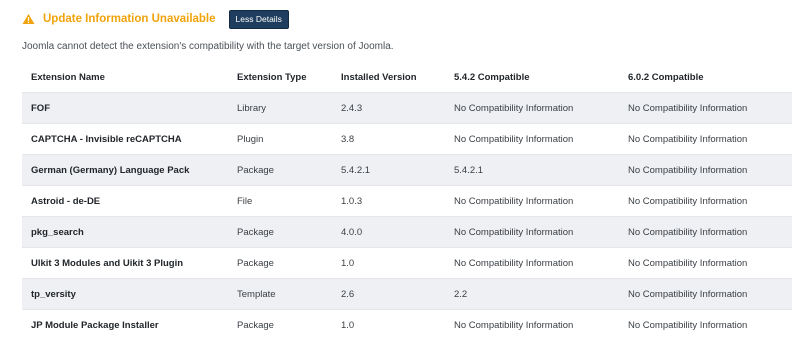 This screenshot has height=352, width=800. What do you see at coordinates (532, 294) in the screenshot?
I see `compat-542-cell: 2.2` at bounding box center [532, 294].